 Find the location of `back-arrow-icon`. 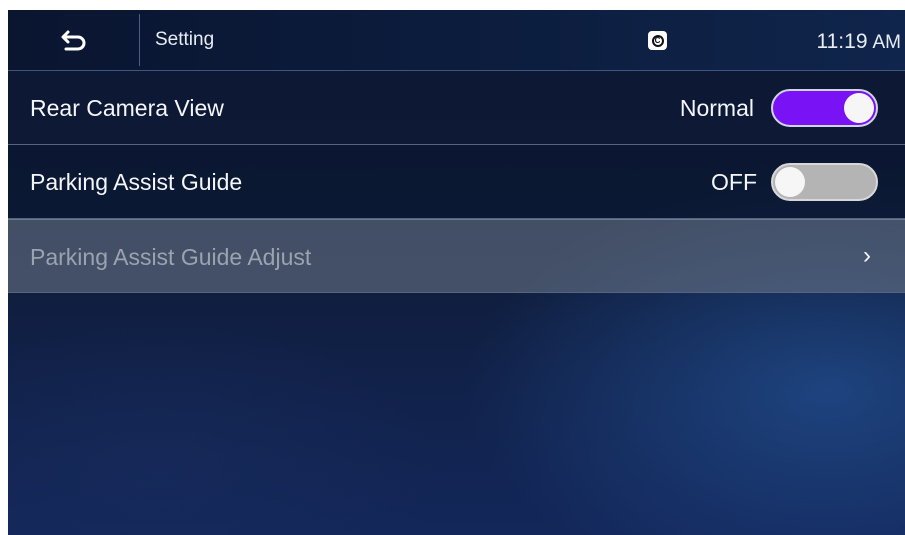

back-arrow-icon is located at coordinates (74, 40).